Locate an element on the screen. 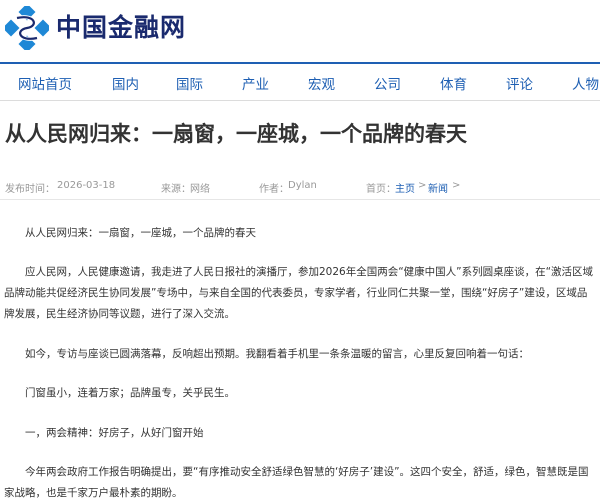 The width and height of the screenshot is (600, 504). meta-breadcrumb-label: 首页： is located at coordinates (381, 189).